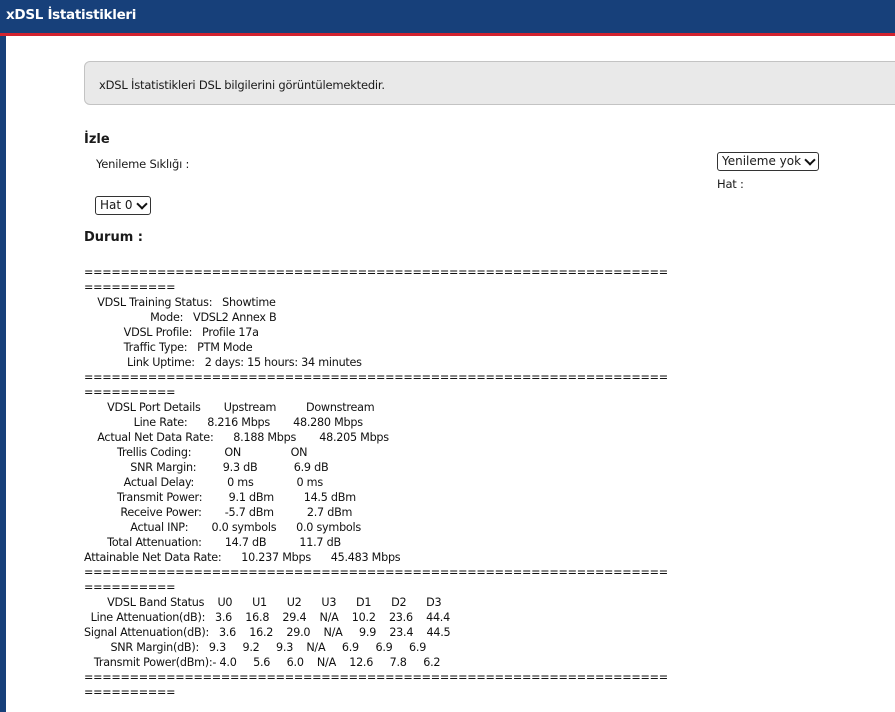 This screenshot has width=895, height=712. Describe the element at coordinates (113, 237) in the screenshot. I see `status-section-title: Durum :` at that location.